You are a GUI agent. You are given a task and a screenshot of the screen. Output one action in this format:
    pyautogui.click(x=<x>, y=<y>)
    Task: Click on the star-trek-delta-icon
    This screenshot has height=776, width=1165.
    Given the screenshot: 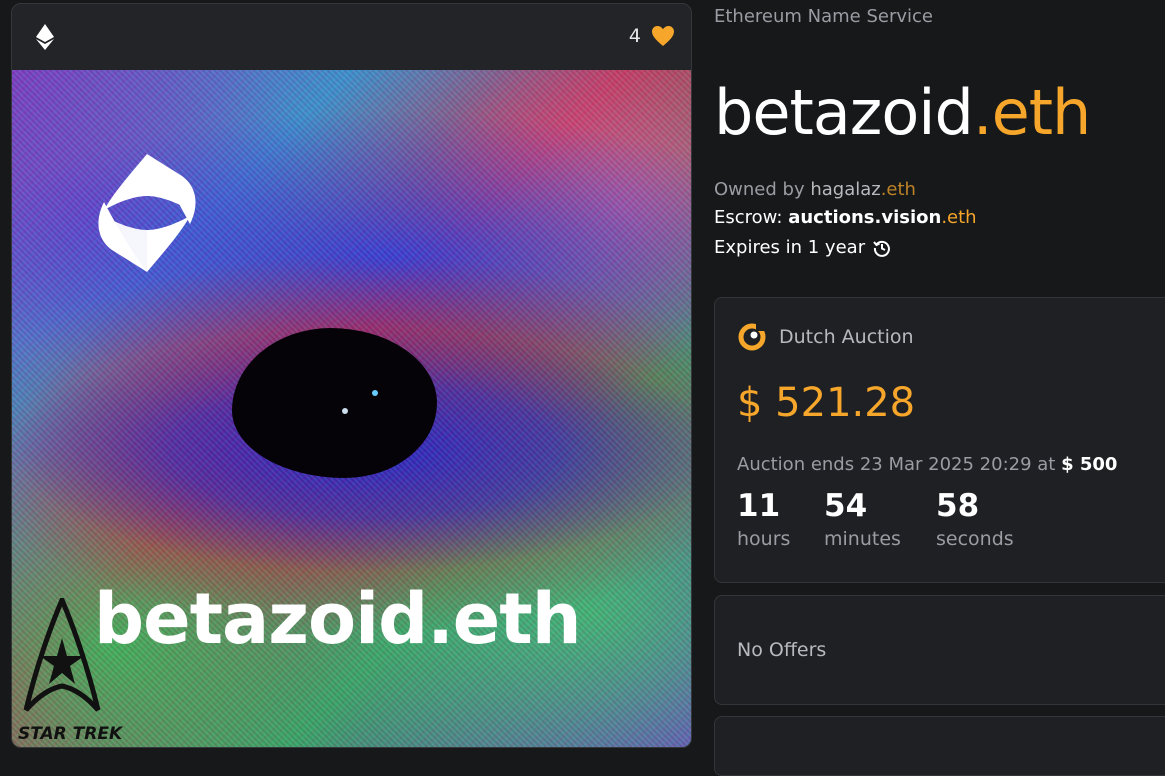 What is the action you would take?
    pyautogui.click(x=62, y=655)
    